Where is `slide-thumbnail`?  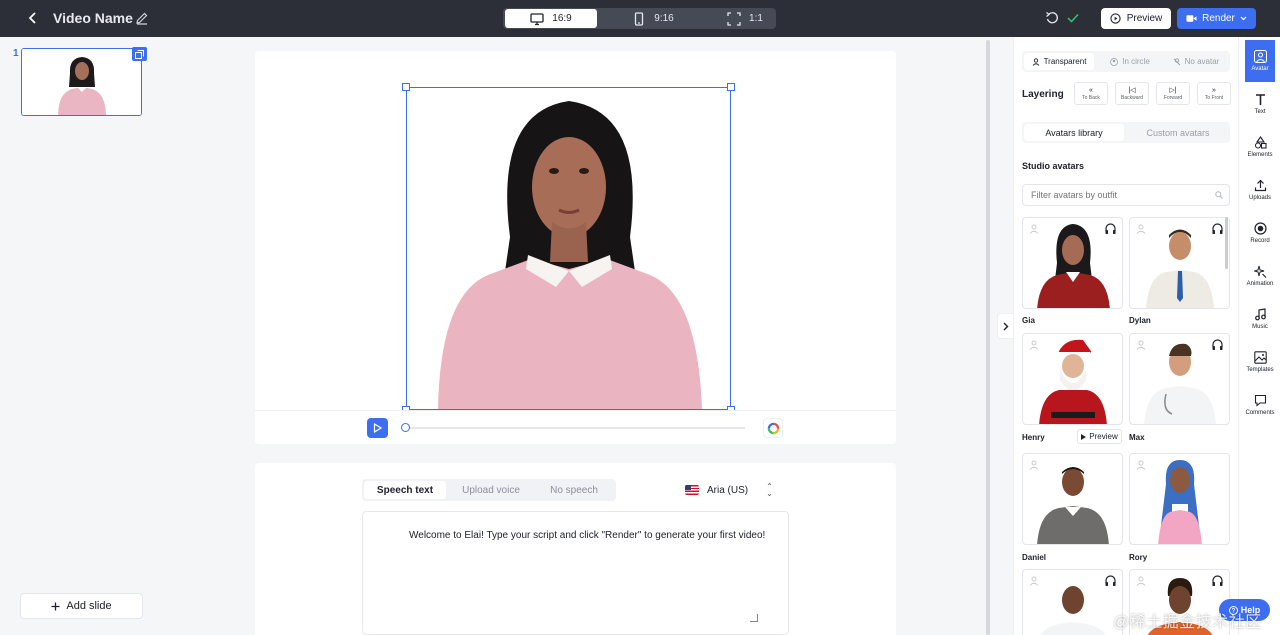
slide-thumbnail is located at coordinates (81, 82).